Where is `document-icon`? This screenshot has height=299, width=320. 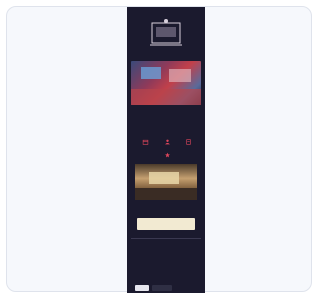
document-icon is located at coordinates (188, 142).